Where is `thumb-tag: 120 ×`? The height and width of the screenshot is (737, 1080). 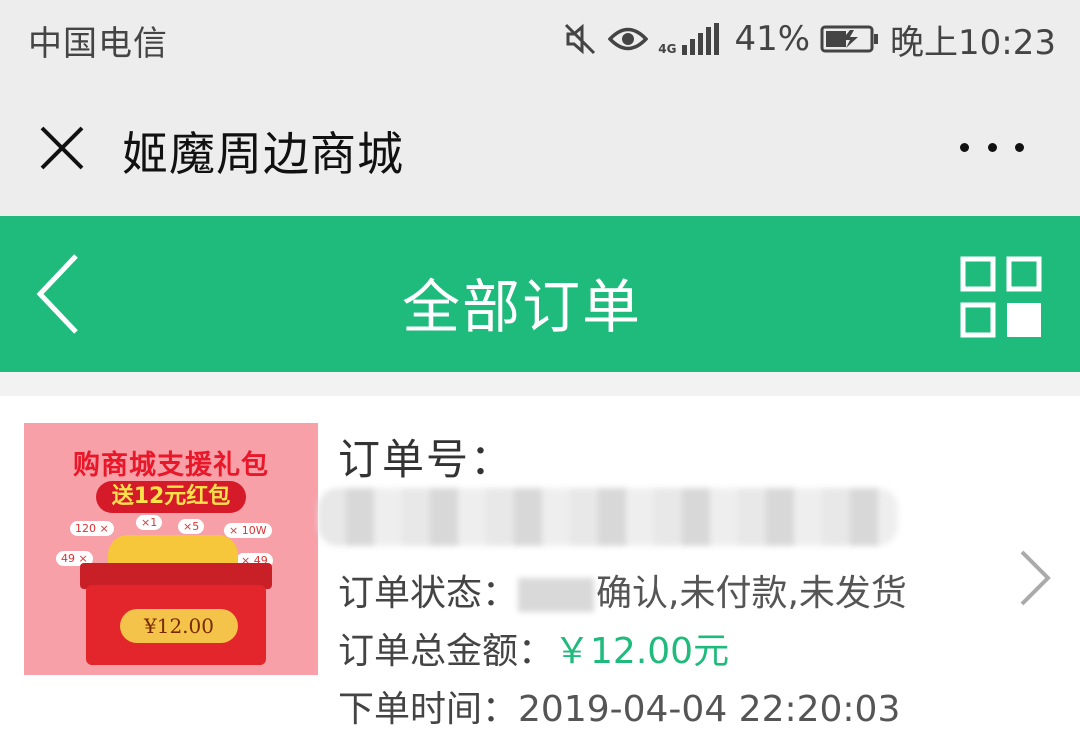
thumb-tag: 120 × is located at coordinates (92, 528).